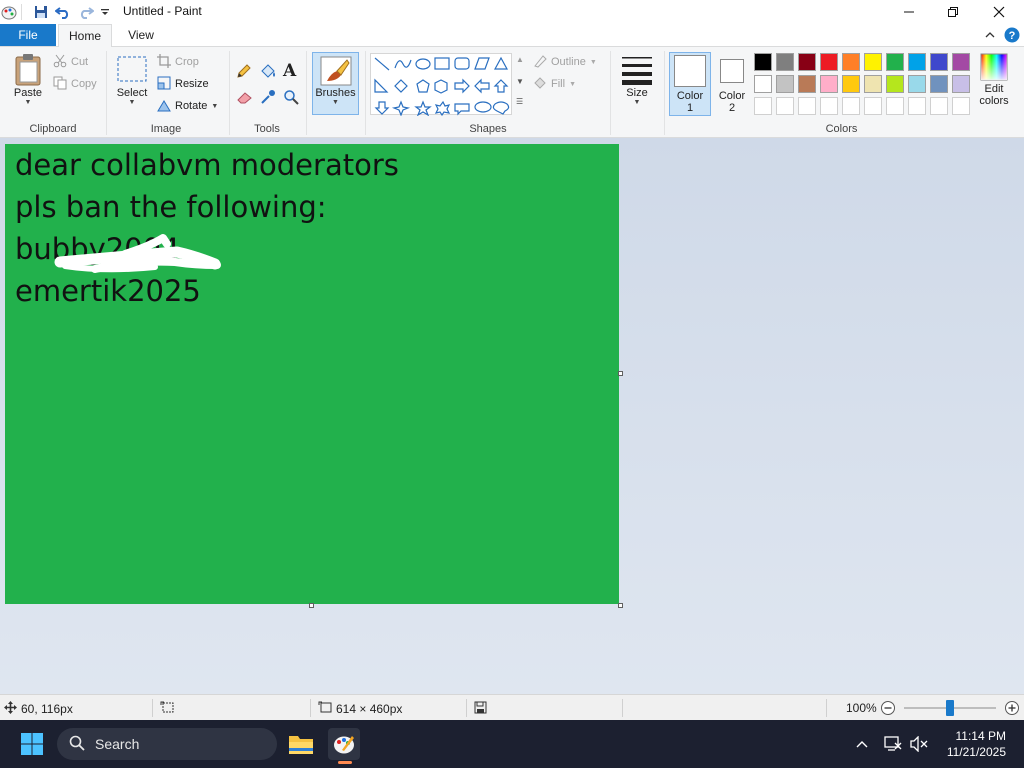 The height and width of the screenshot is (768, 1024). I want to click on help-icon: ?, so click(1012, 35).